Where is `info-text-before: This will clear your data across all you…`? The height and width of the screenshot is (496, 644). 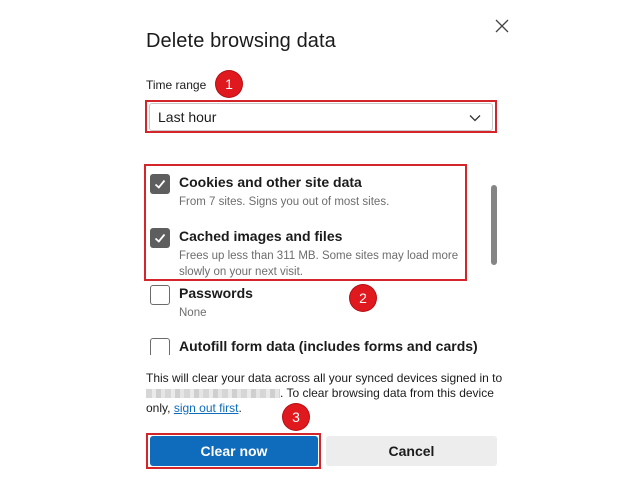 info-text-before: This will clear your data across all you… is located at coordinates (324, 378).